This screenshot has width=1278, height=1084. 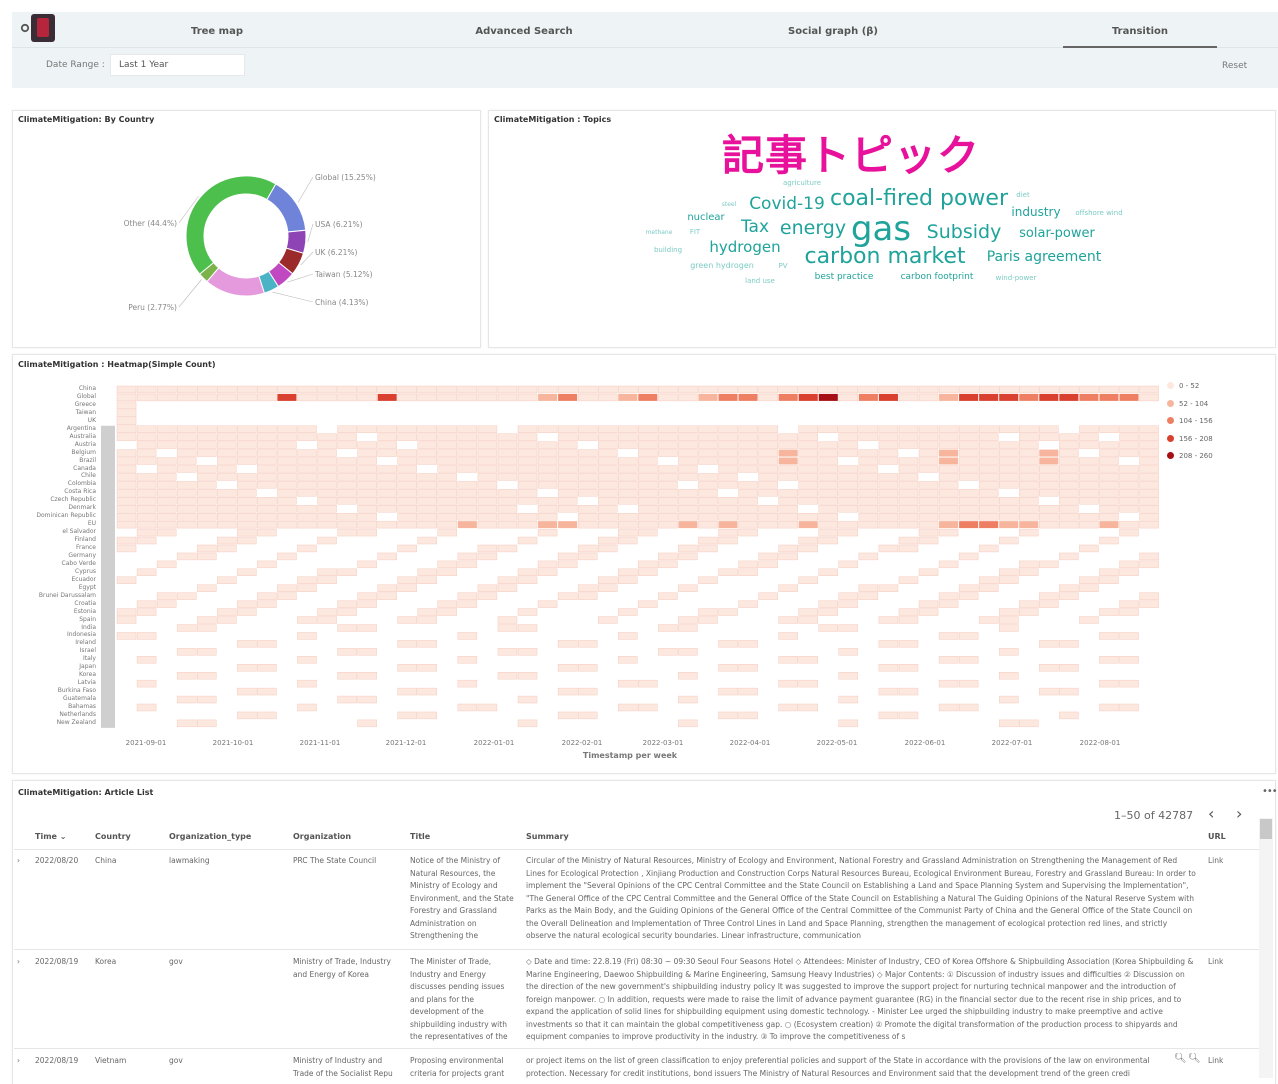 What do you see at coordinates (1215, 861) in the screenshot?
I see `cell-url-link: Link` at bounding box center [1215, 861].